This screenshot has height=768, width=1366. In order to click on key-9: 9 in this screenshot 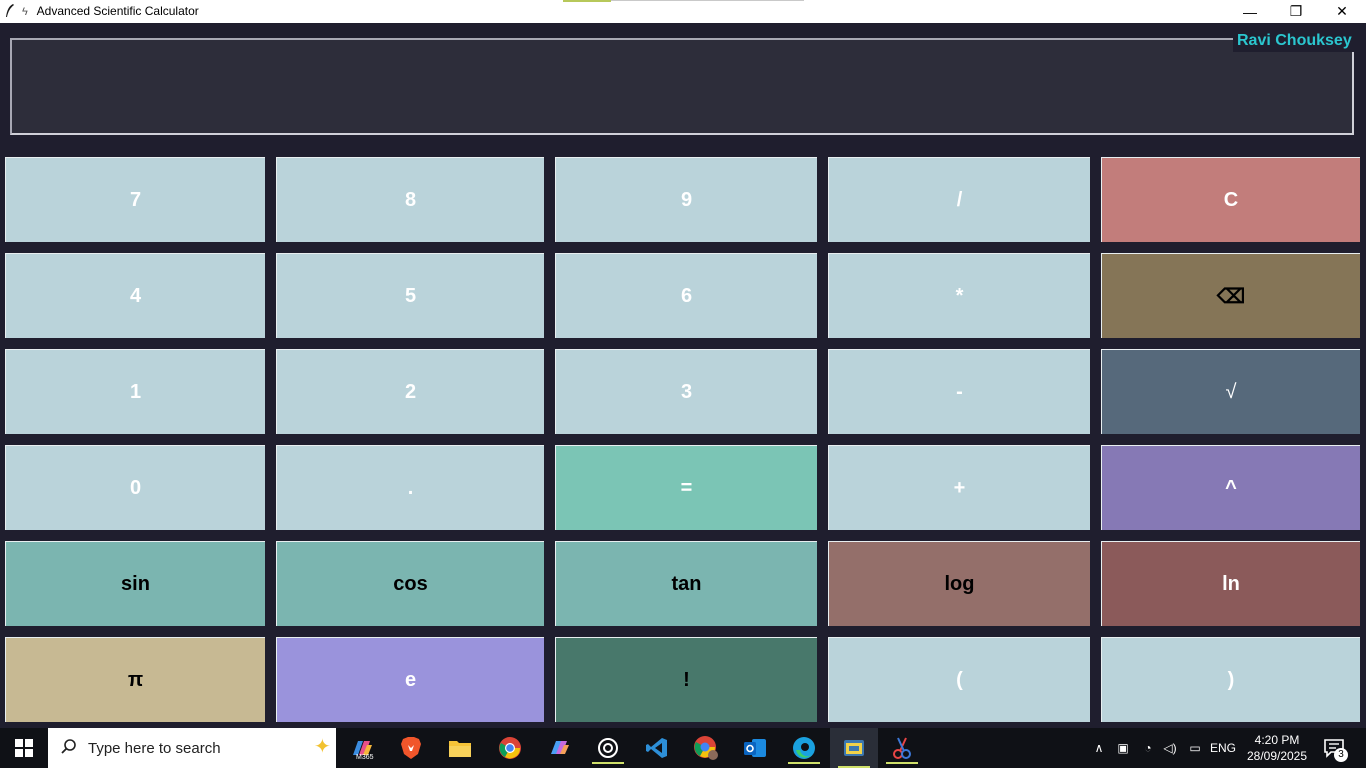, I will do `click(686, 199)`.